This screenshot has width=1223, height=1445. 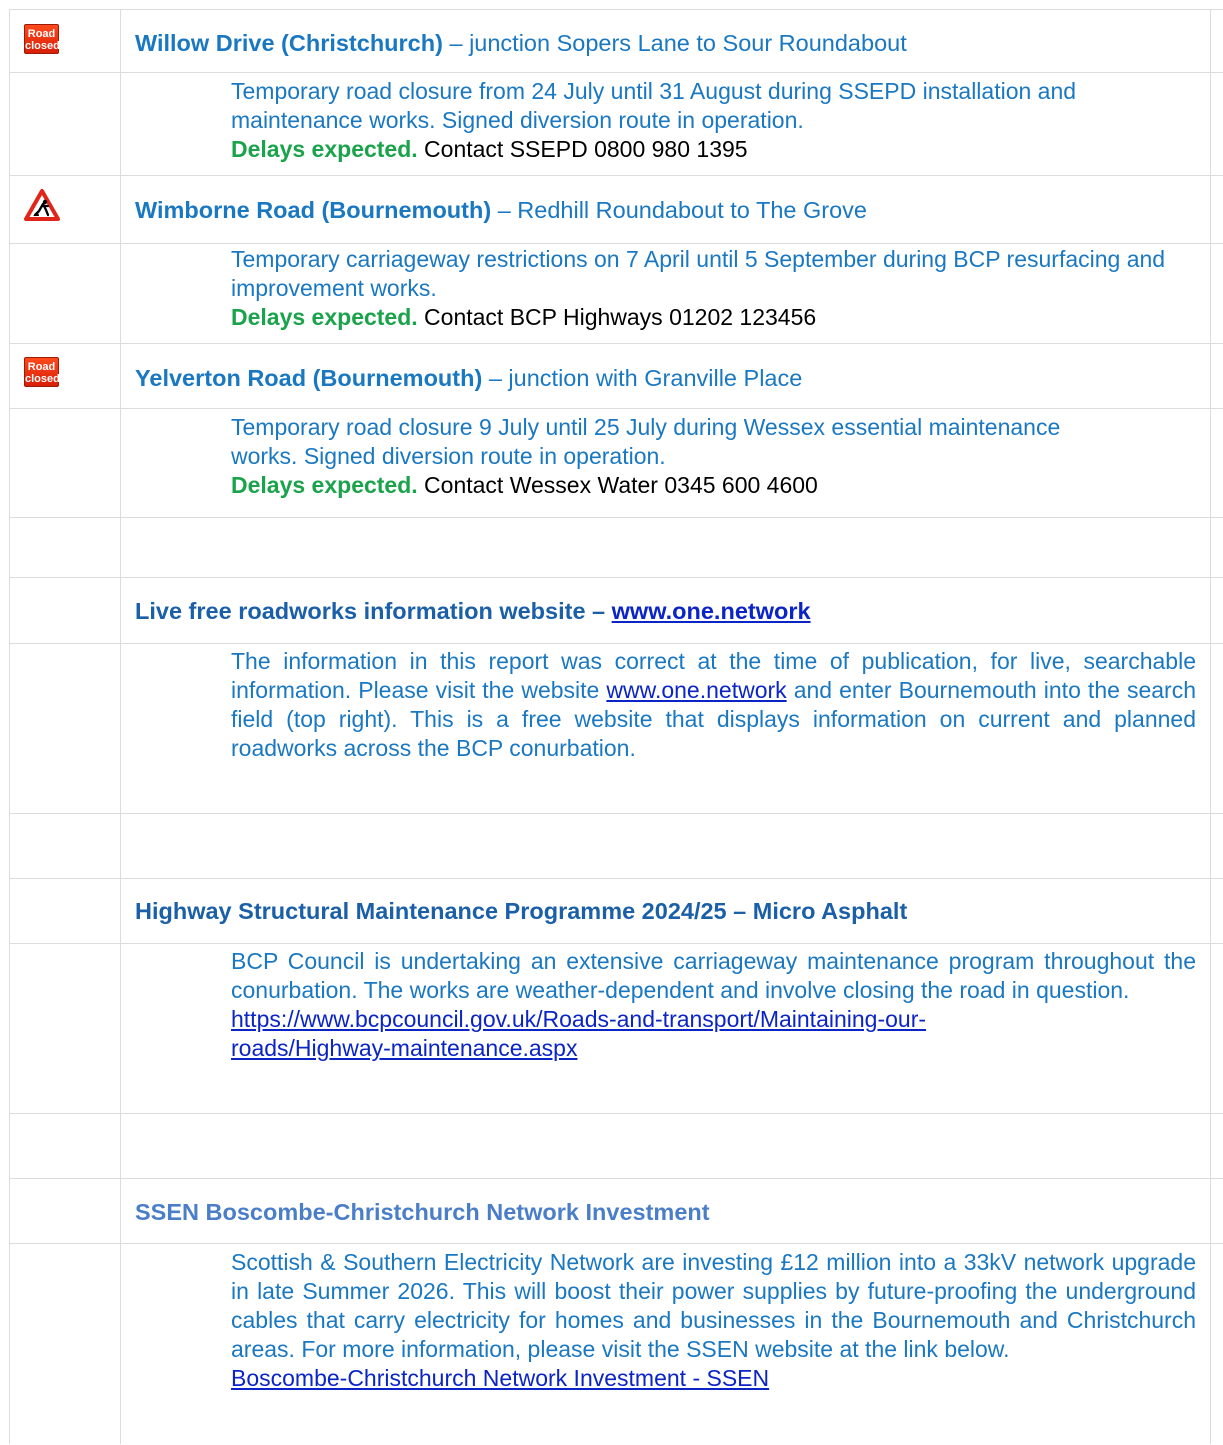 What do you see at coordinates (617, 485) in the screenshot?
I see `contact-text: Contact Wessex Water 0345 600 4600` at bounding box center [617, 485].